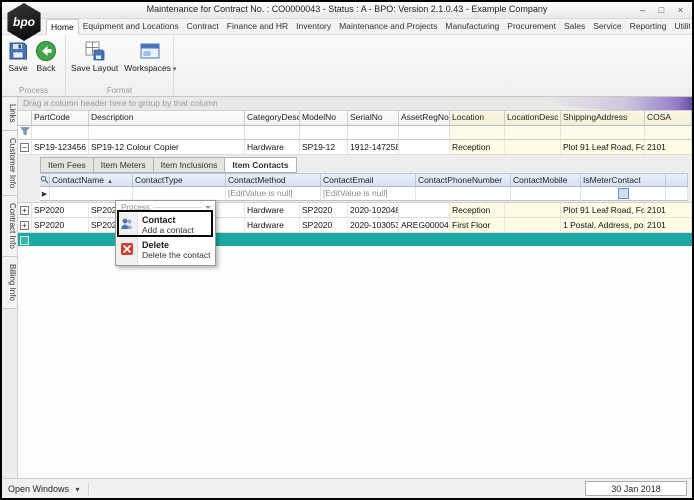 The width and height of the screenshot is (694, 500). What do you see at coordinates (373, 133) in the screenshot?
I see `filter-cell-serialno` at bounding box center [373, 133].